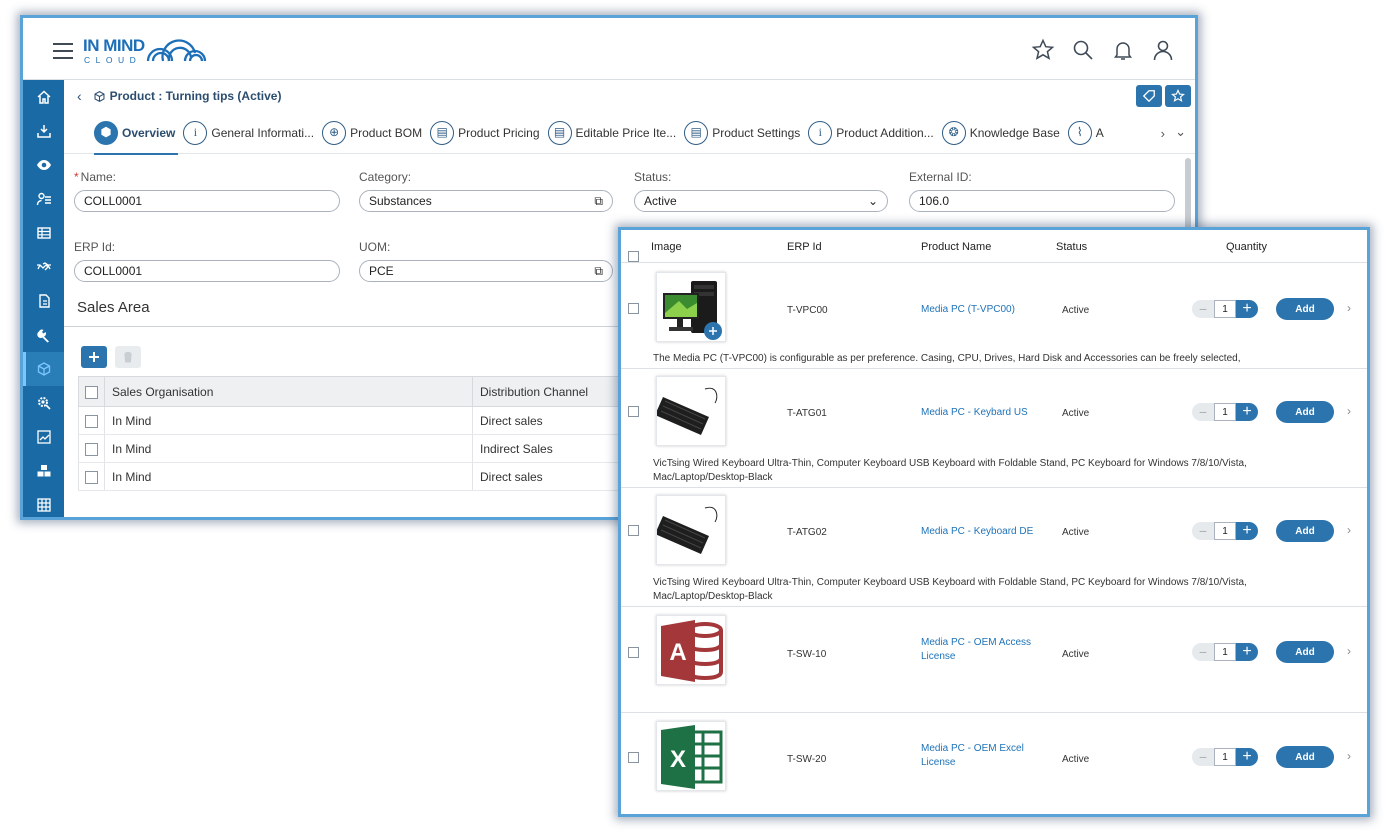 This screenshot has height=834, width=1388. Describe the element at coordinates (43, 165) in the screenshot. I see `sidebar-item-view` at that location.